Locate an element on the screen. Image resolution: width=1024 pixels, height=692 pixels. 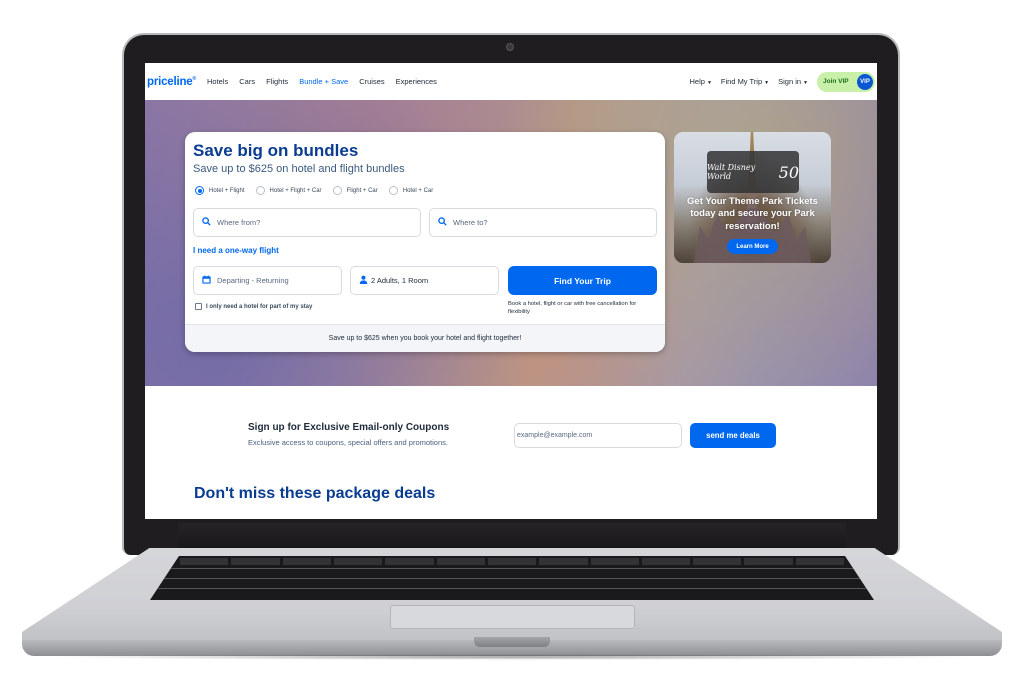
join-vip-label: Join VIP is located at coordinates (836, 81).